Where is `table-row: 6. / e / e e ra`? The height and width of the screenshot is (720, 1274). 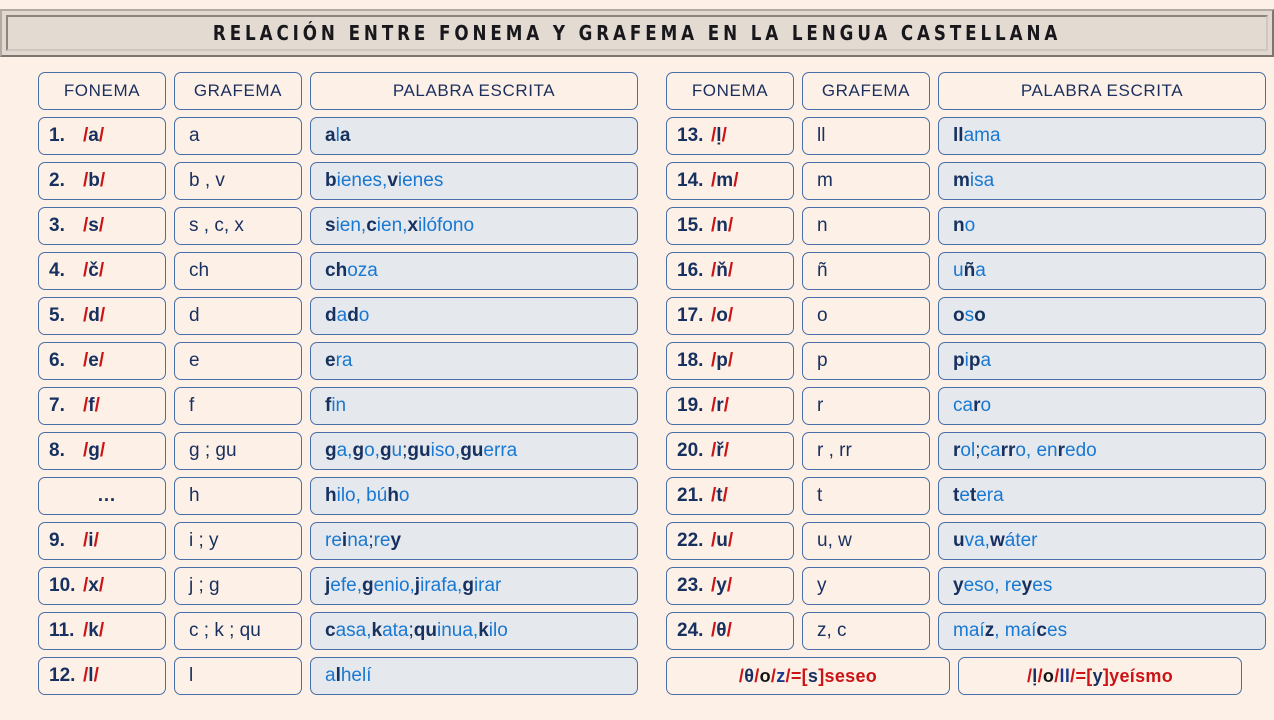 table-row: 6. / e / e e ra is located at coordinates (338, 361).